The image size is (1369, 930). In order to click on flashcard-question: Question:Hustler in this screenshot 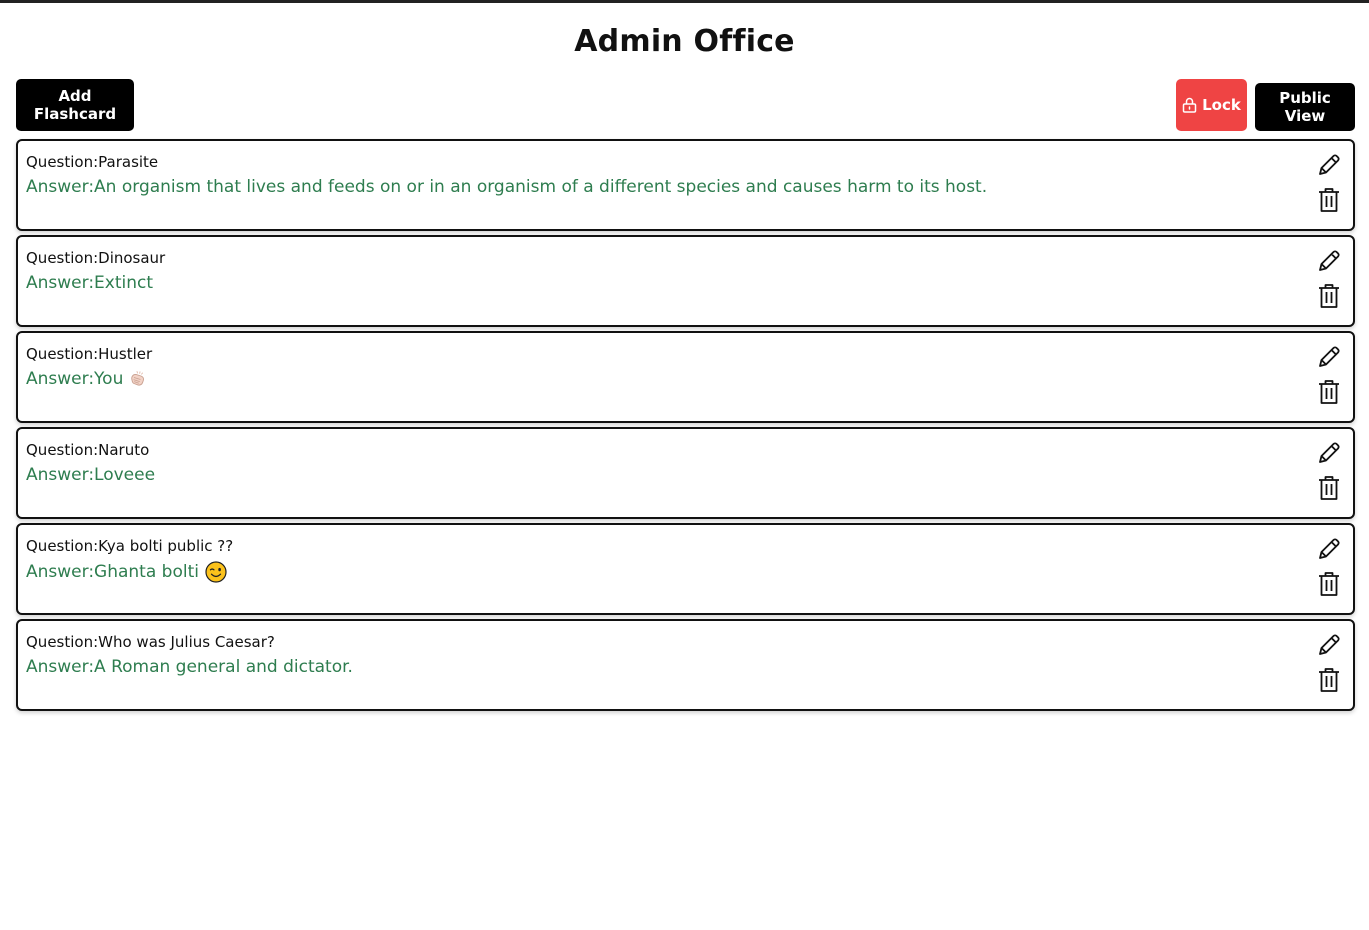, I will do `click(89, 354)`.